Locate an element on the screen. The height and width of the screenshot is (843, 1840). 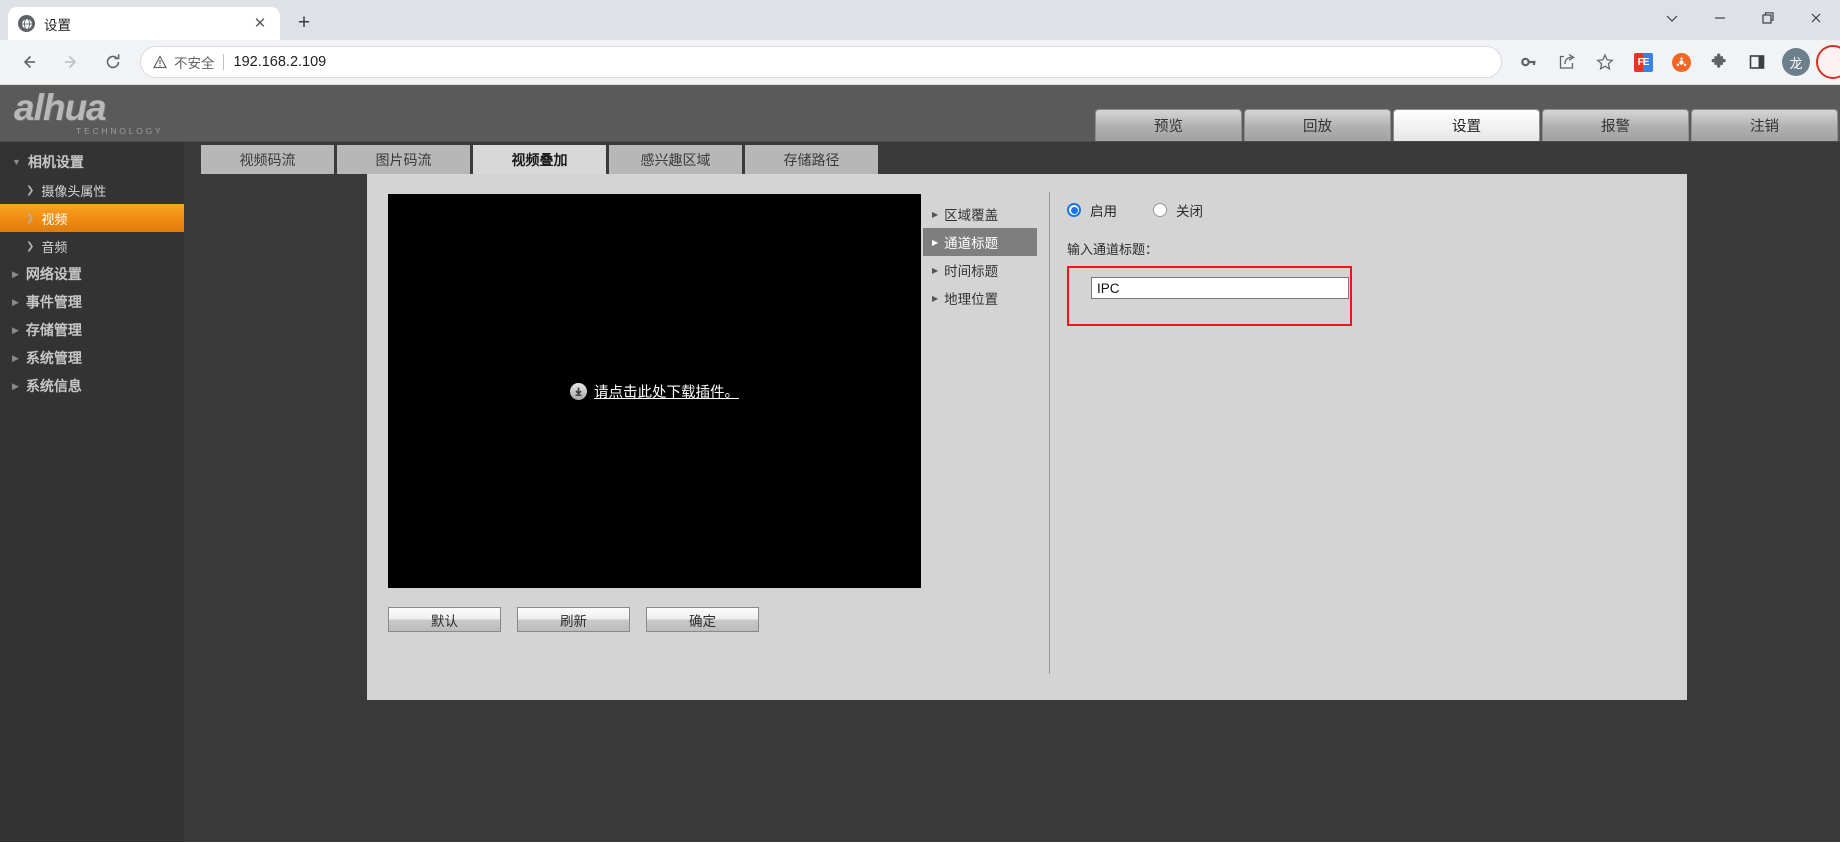
tab-video-overlay: 视频叠加 is located at coordinates (539, 159).